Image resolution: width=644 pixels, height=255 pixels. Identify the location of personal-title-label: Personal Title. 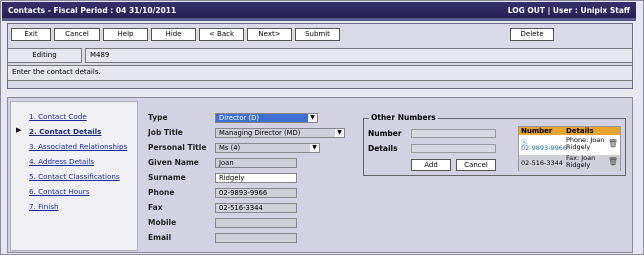
(177, 147).